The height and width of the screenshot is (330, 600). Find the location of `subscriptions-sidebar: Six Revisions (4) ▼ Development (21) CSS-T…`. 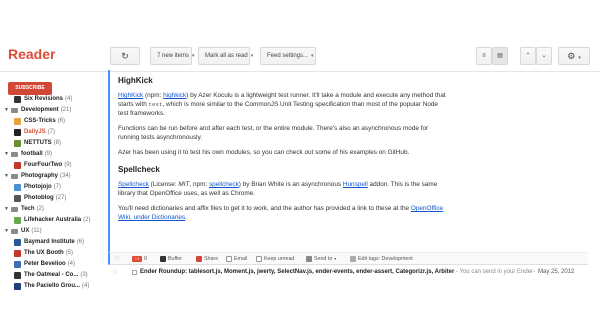

subscriptions-sidebar: Six Revisions (4) ▼ Development (21) CSS-T… is located at coordinates (54, 212).